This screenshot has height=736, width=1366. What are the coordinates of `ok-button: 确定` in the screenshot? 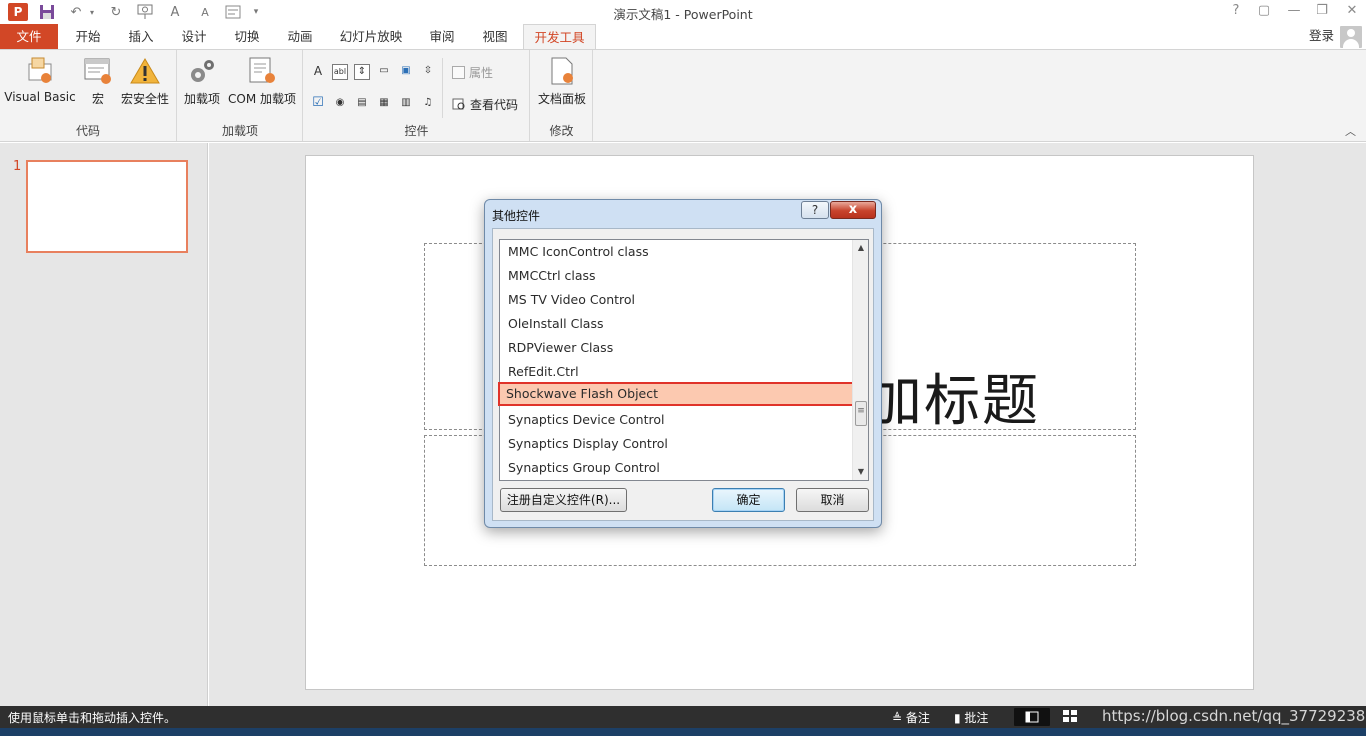 It's located at (748, 500).